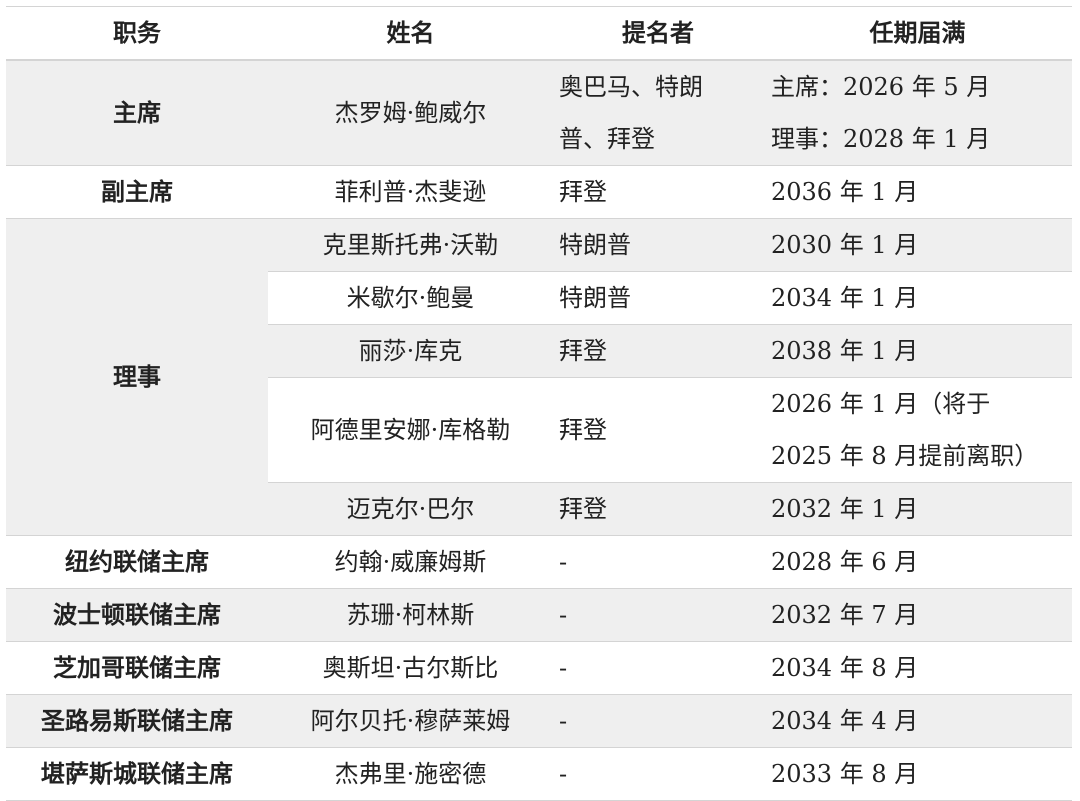 The width and height of the screenshot is (1080, 801). I want to click on term-line: 理事：2028 年 1 月, so click(881, 139).